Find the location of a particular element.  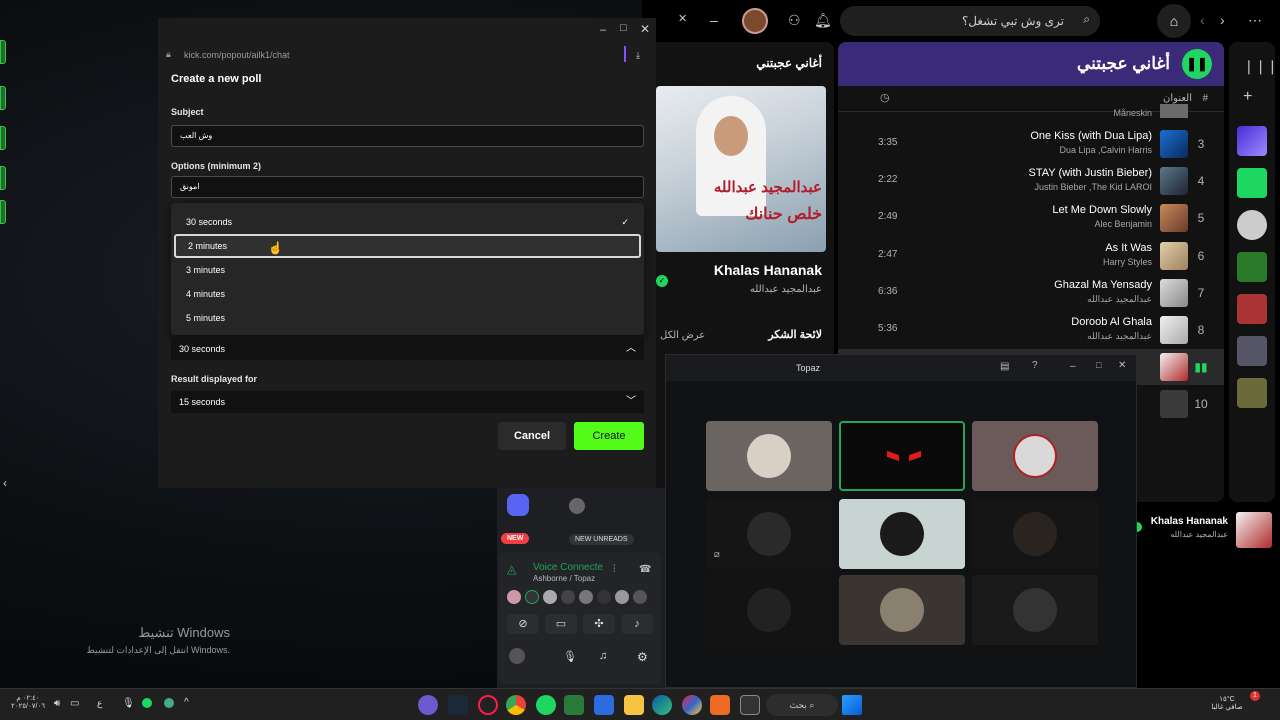

duration-select: 30 seconds ︿ is located at coordinates (407, 349).